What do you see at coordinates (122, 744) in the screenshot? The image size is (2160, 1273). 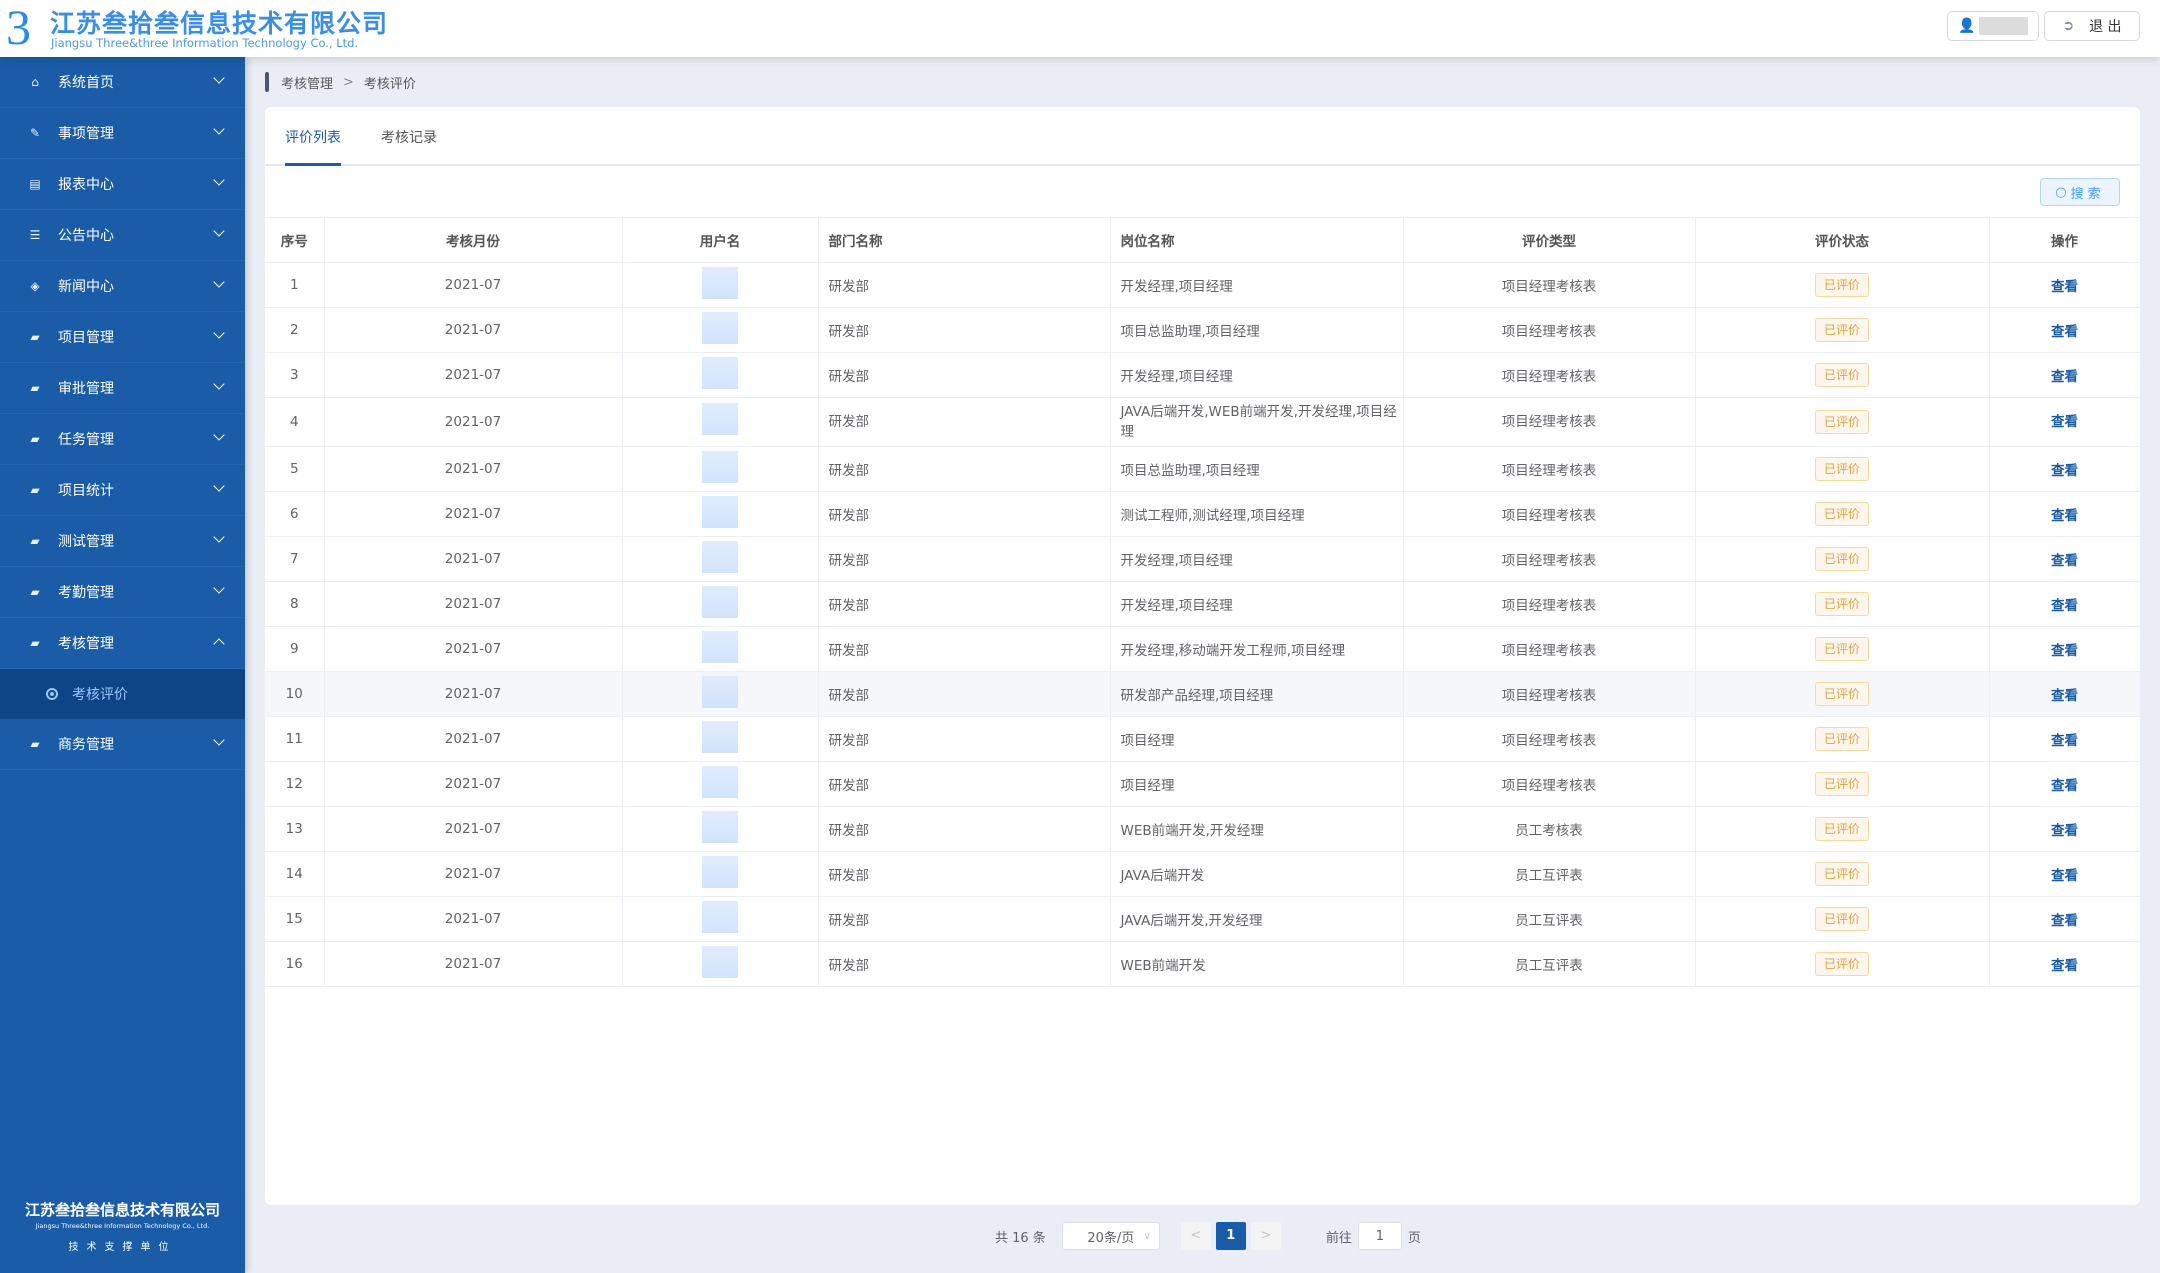 I see `sidebar-item: ▰ 商务管理` at bounding box center [122, 744].